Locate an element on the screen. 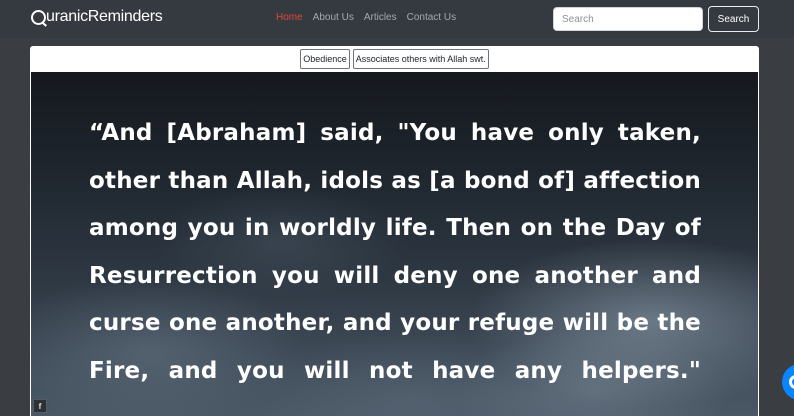 Image resolution: width=794 pixels, height=416 pixels. nav-home-link: Home is located at coordinates (289, 17).